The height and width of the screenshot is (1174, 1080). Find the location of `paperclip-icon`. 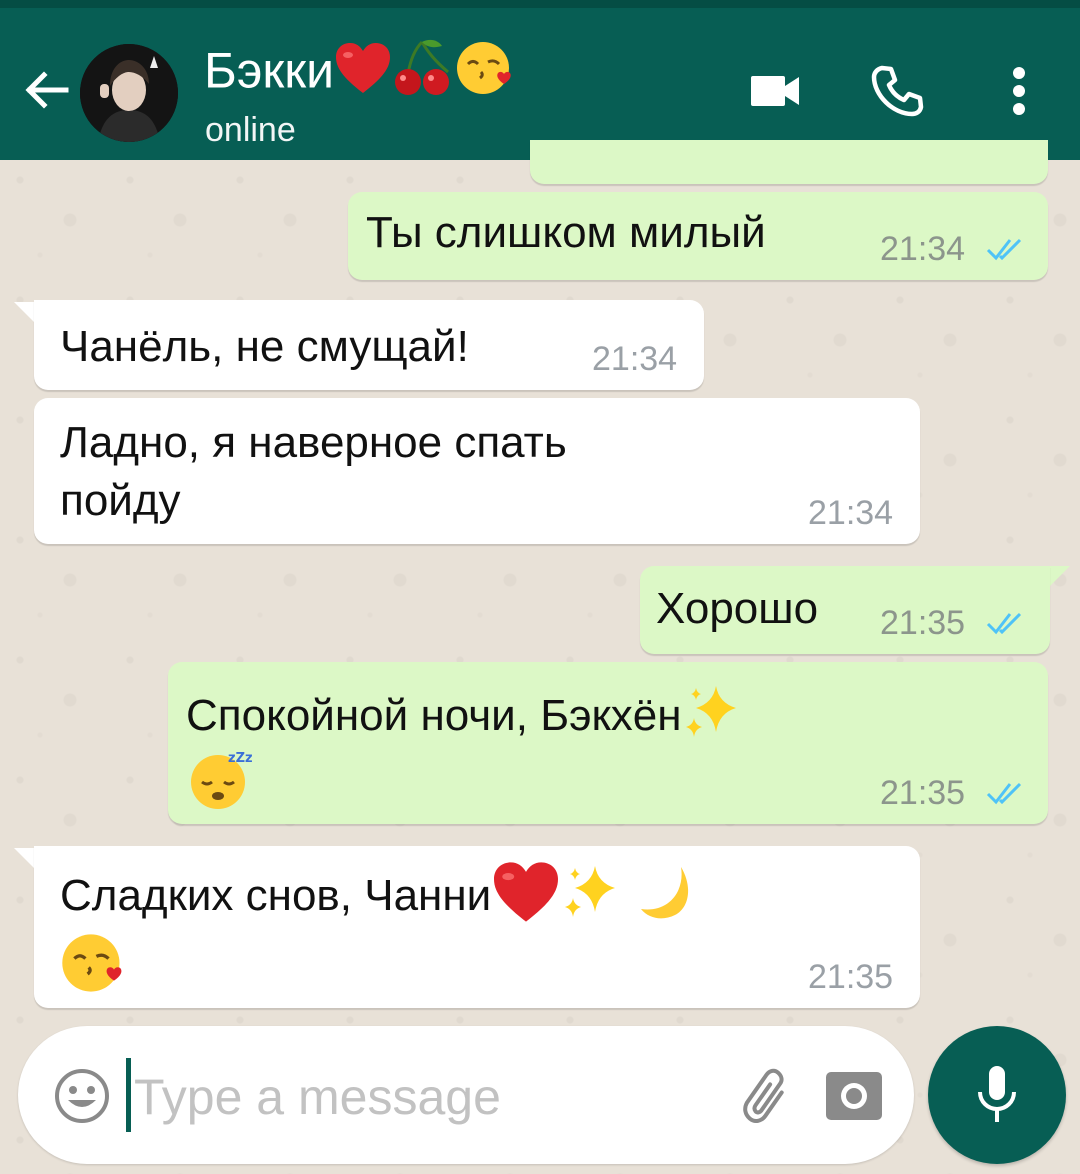

paperclip-icon is located at coordinates (763, 1095).